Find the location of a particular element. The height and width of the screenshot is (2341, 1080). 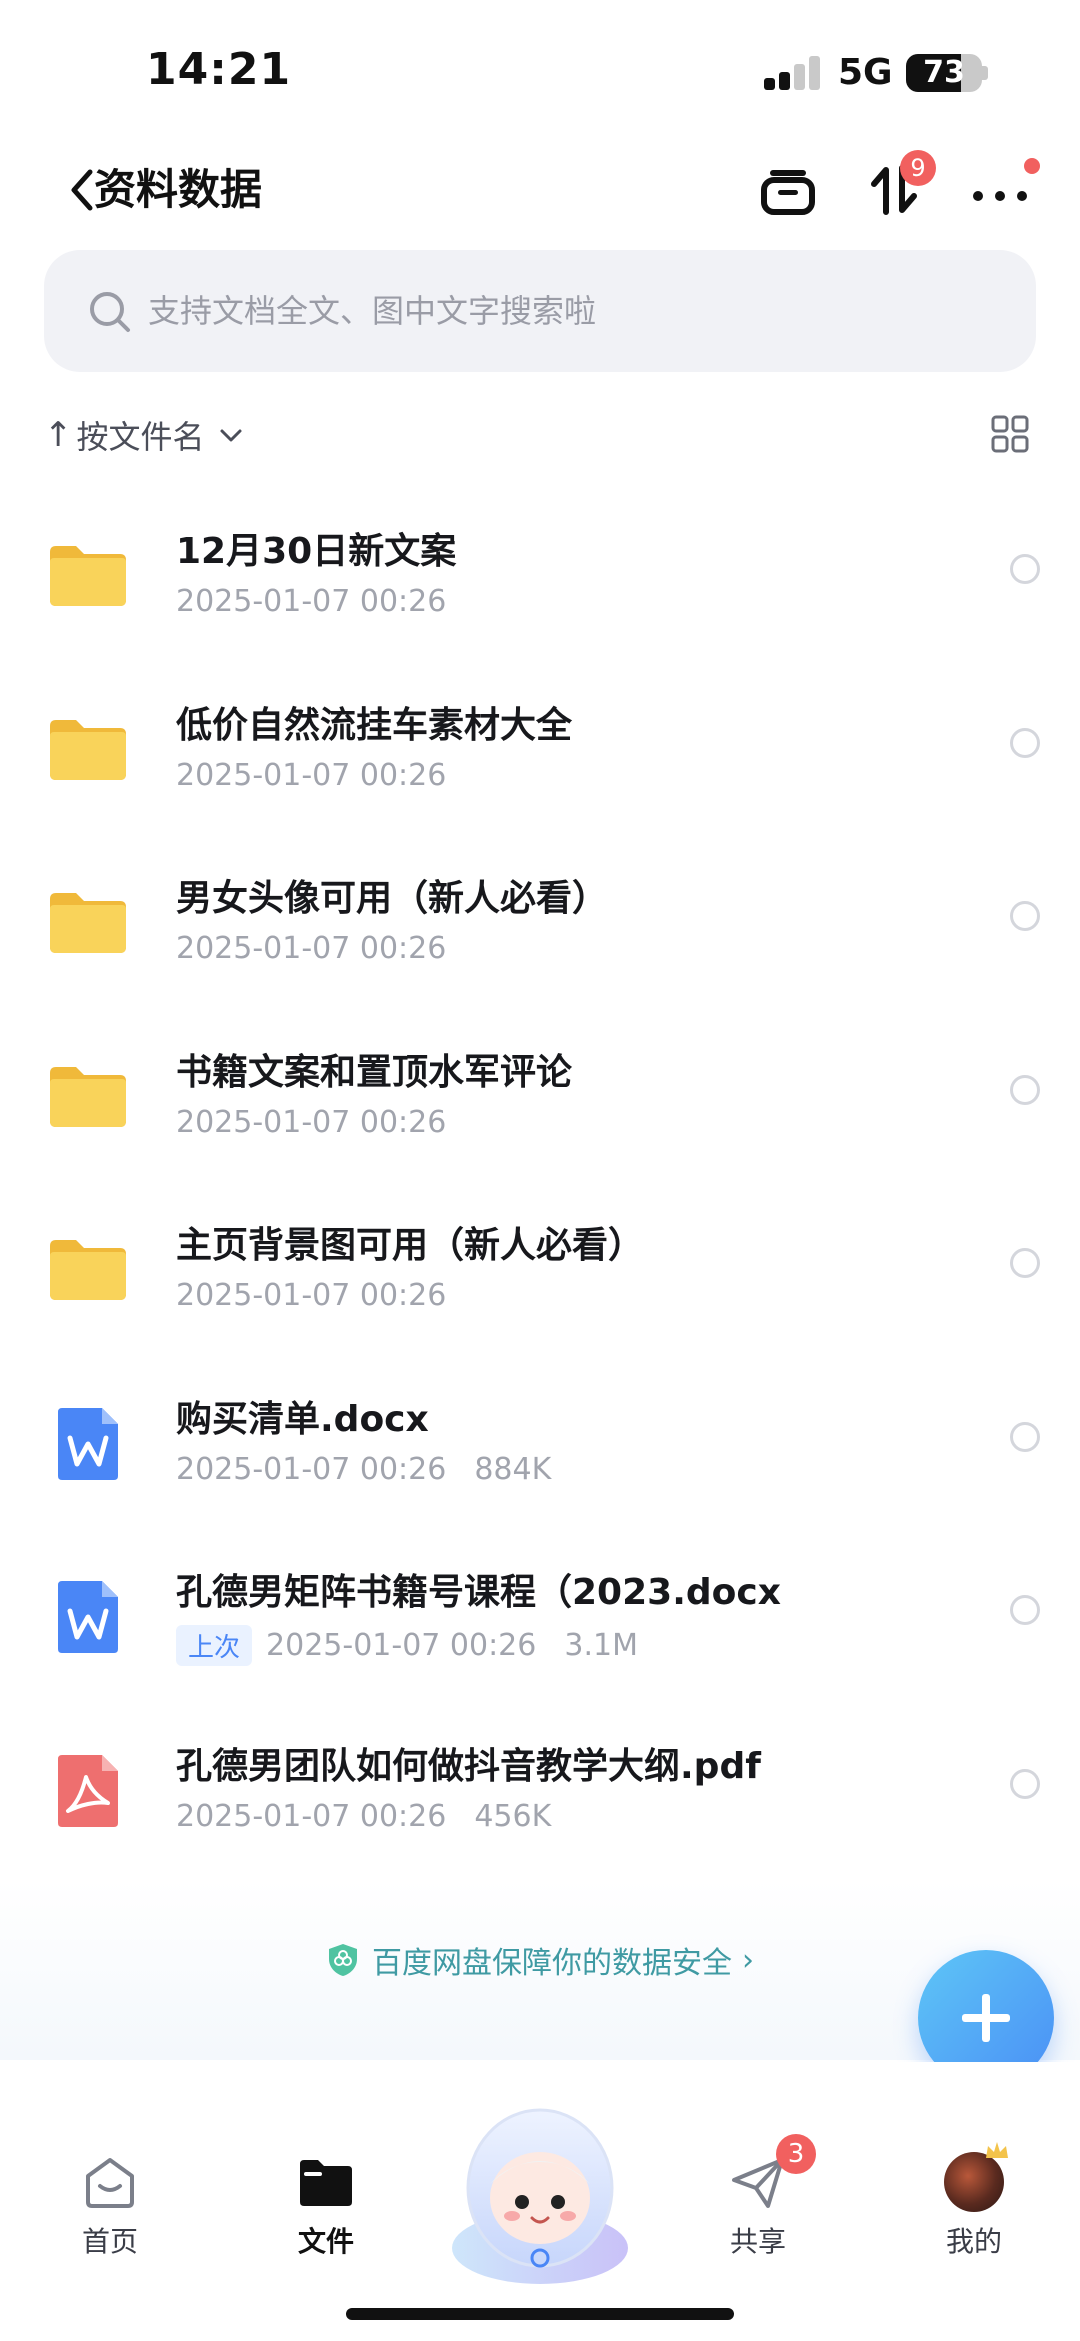

file-row: 购买清单.docx 2025-01-07 00:26 884K is located at coordinates (540, 1455).